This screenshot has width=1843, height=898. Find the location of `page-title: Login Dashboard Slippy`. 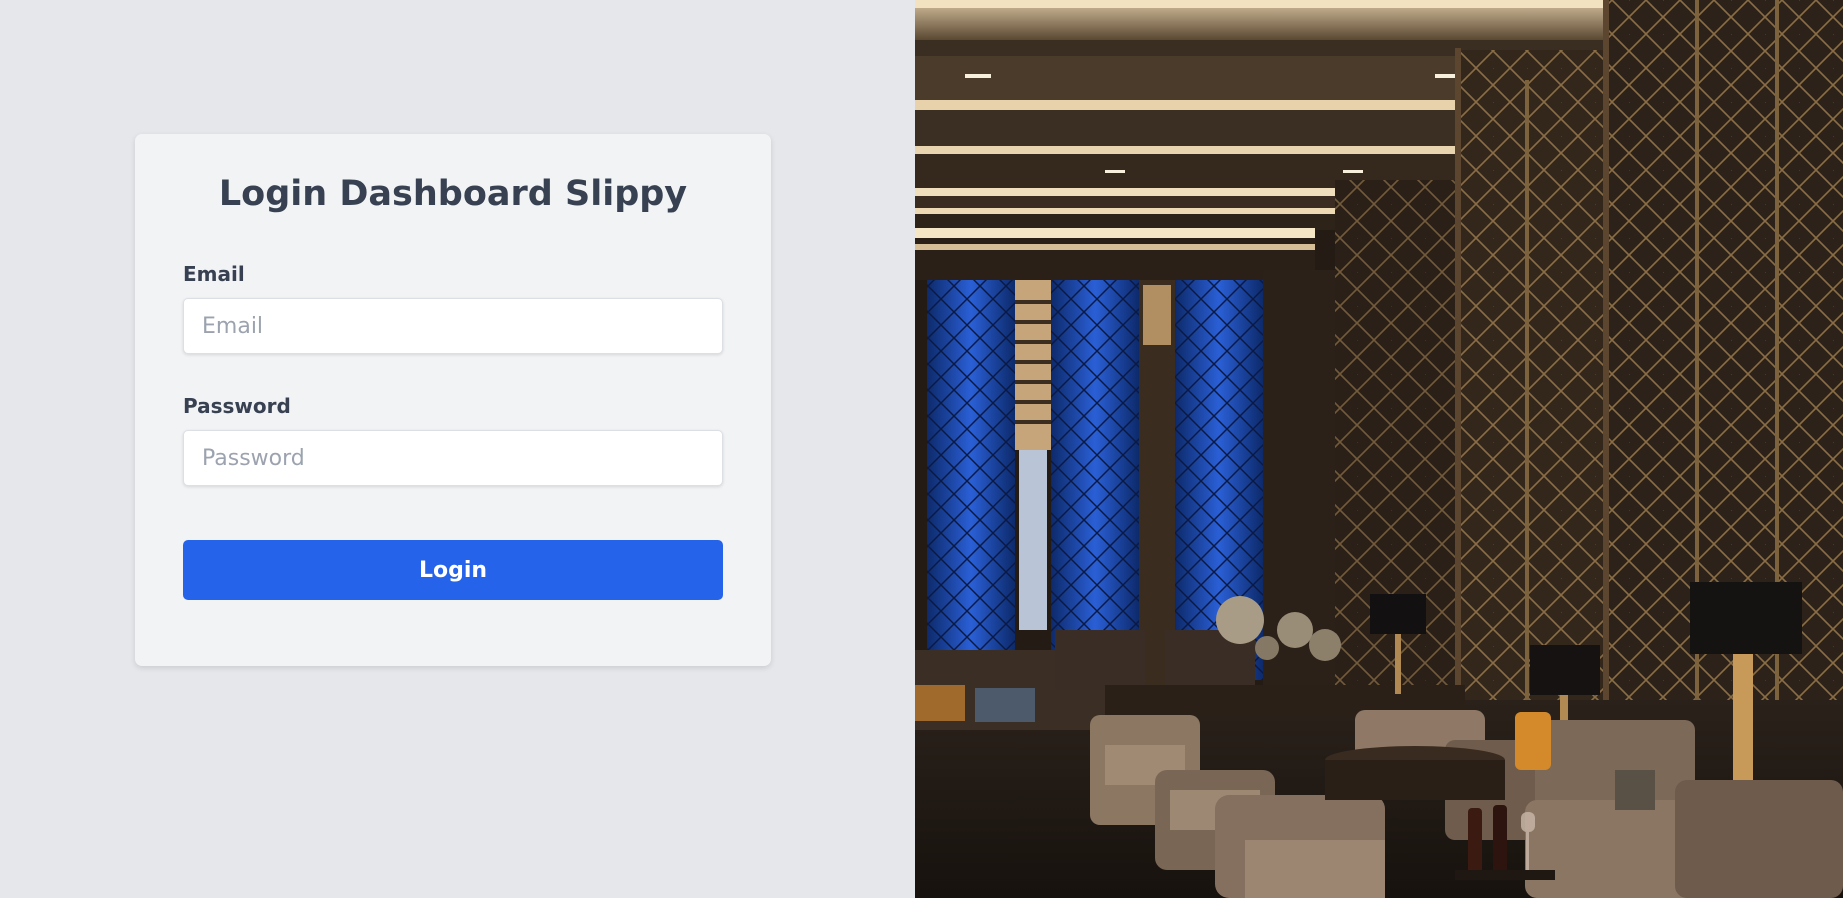

page-title: Login Dashboard Slippy is located at coordinates (453, 194).